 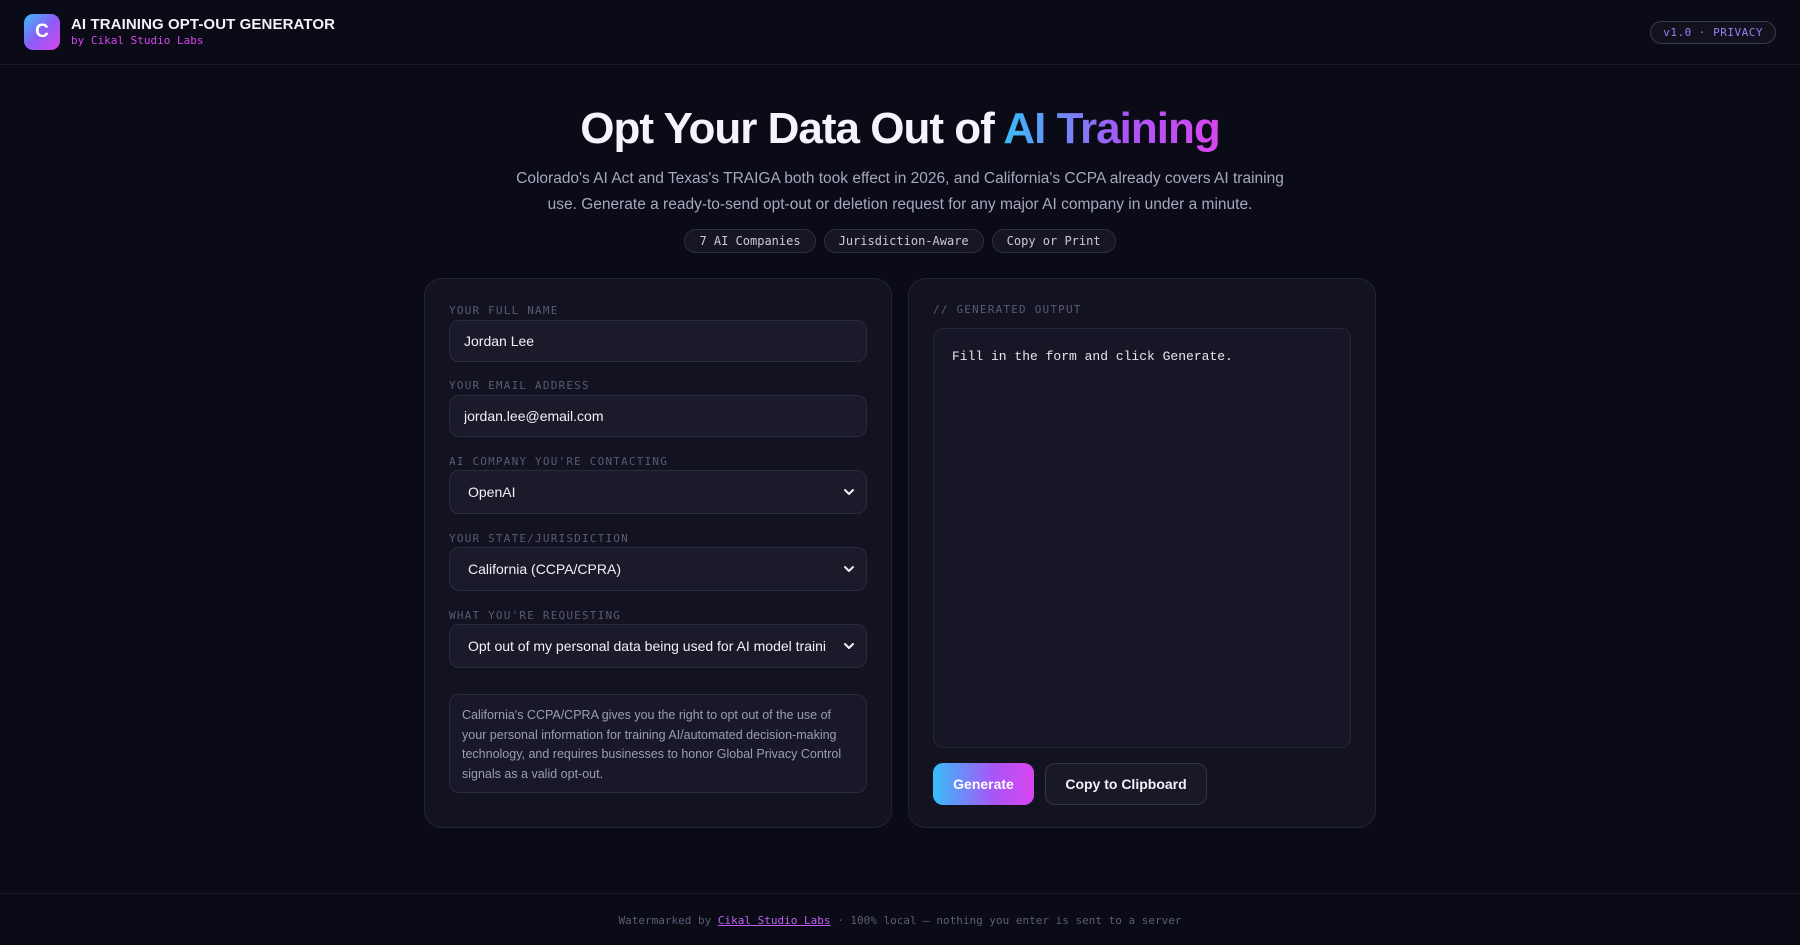 I want to click on email-input, so click(x=658, y=416).